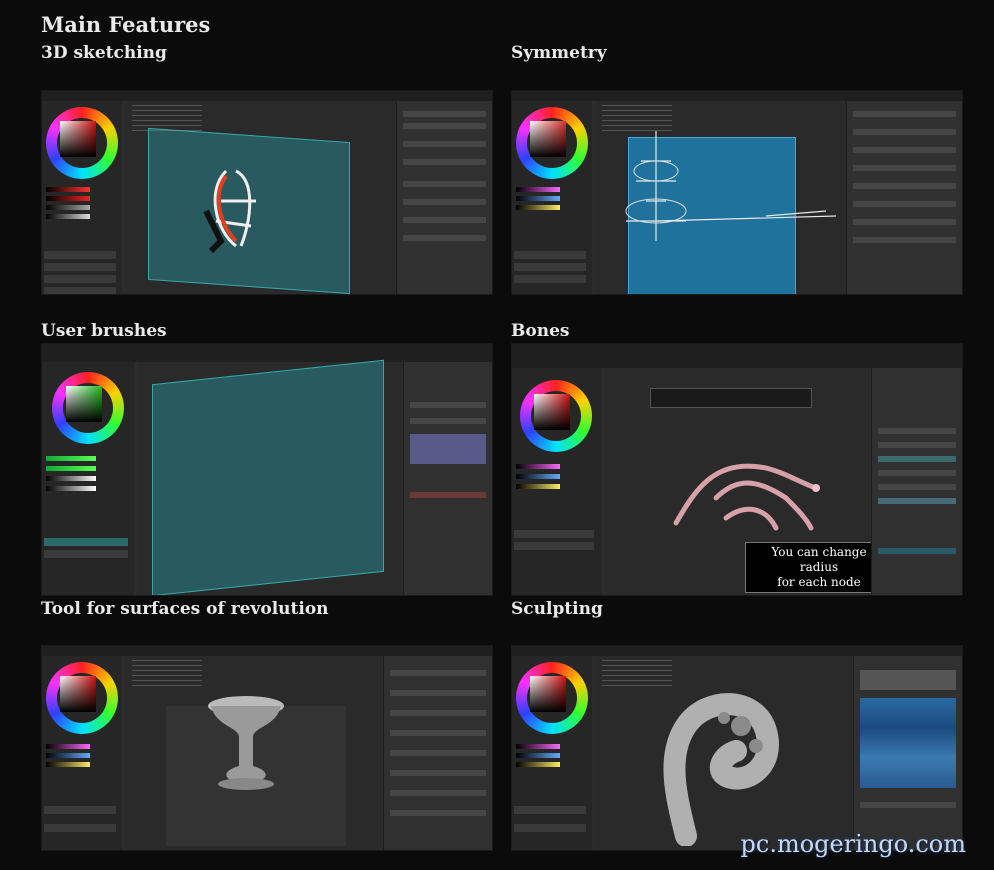 The image size is (994, 870). I want to click on screenshot-surfaces-of-revolution, so click(267, 748).